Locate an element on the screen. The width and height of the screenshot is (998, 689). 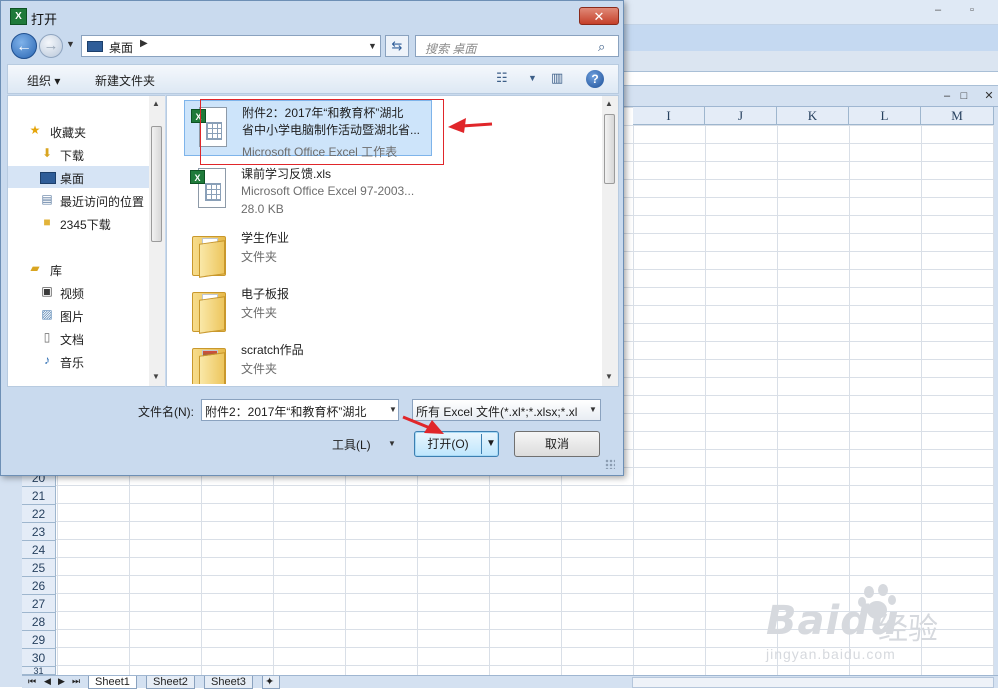
open-button-label: 打开(O) is located at coordinates (448, 444).